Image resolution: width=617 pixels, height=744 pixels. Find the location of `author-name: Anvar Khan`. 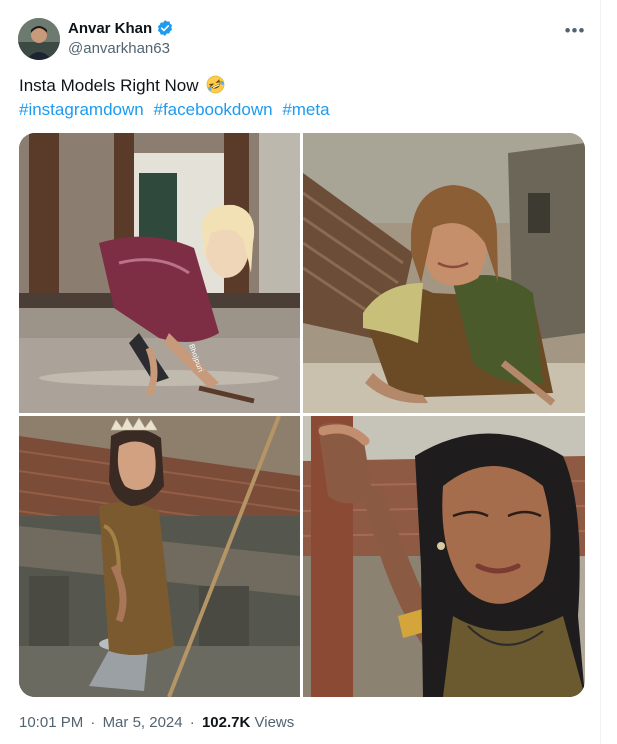

author-name: Anvar Khan is located at coordinates (110, 28).